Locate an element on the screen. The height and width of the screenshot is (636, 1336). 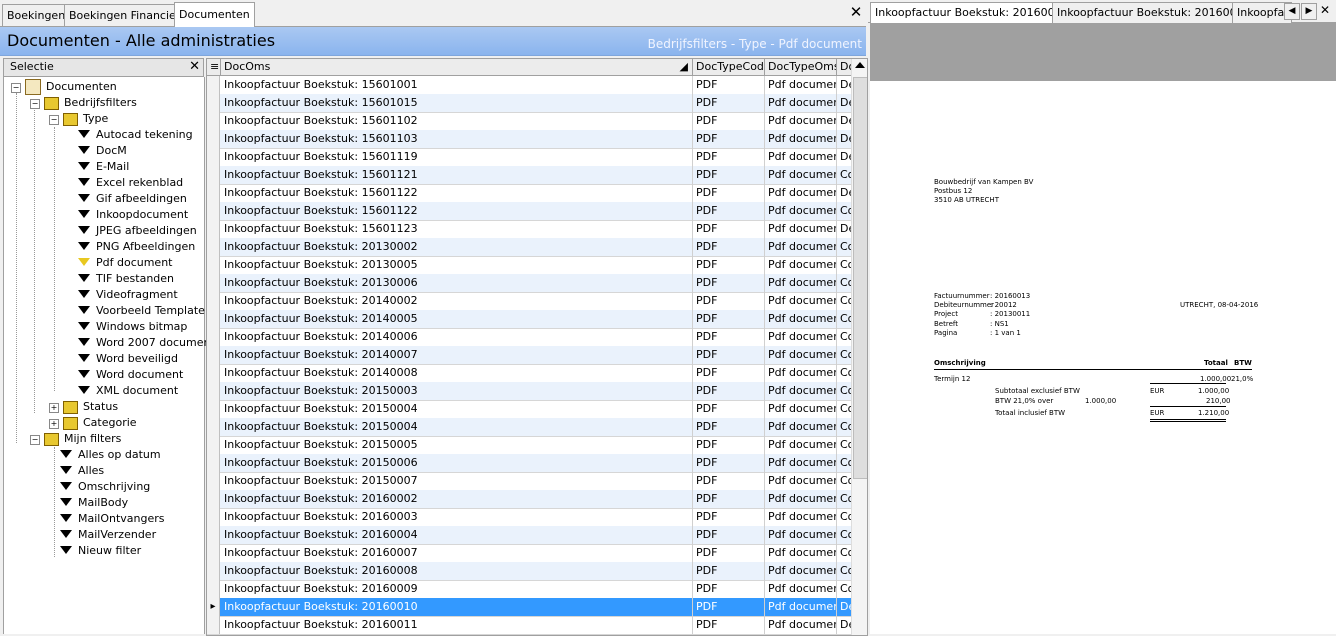
tree-filter-item: Gif afbeeldingen is located at coordinates (132, 199).